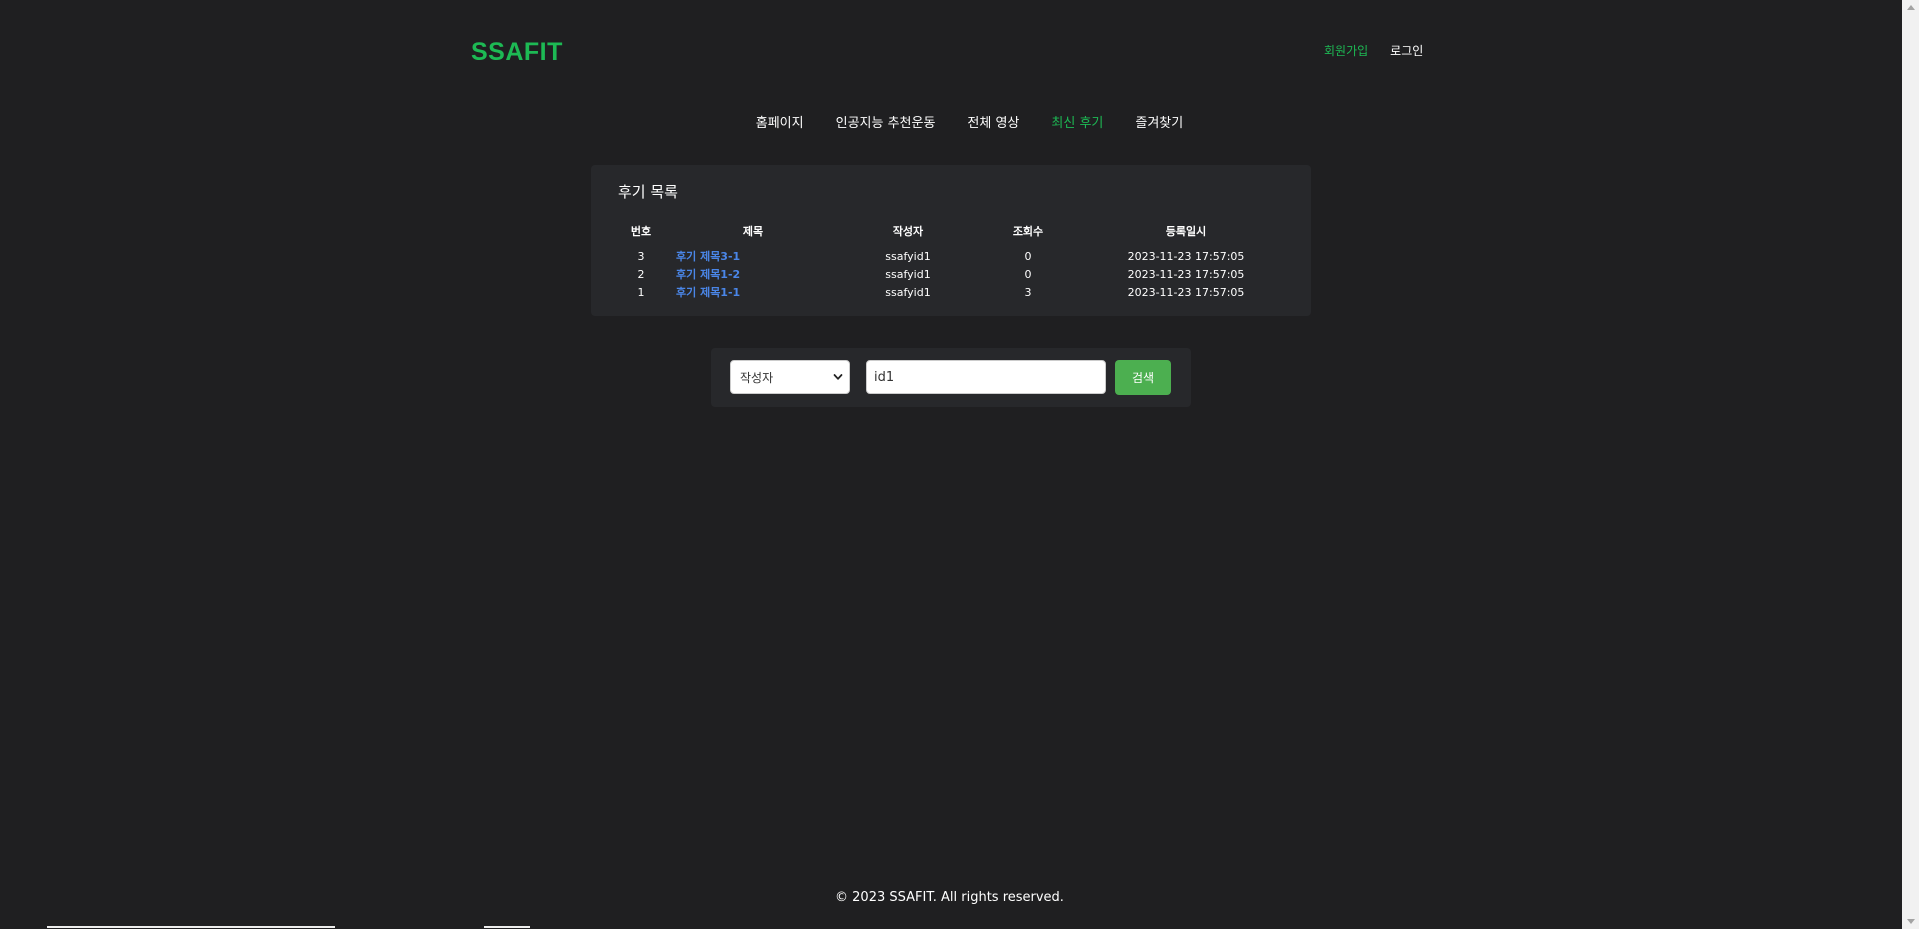  Describe the element at coordinates (753, 256) in the screenshot. I see `row-title-cell: 후기 제목3-1` at that location.